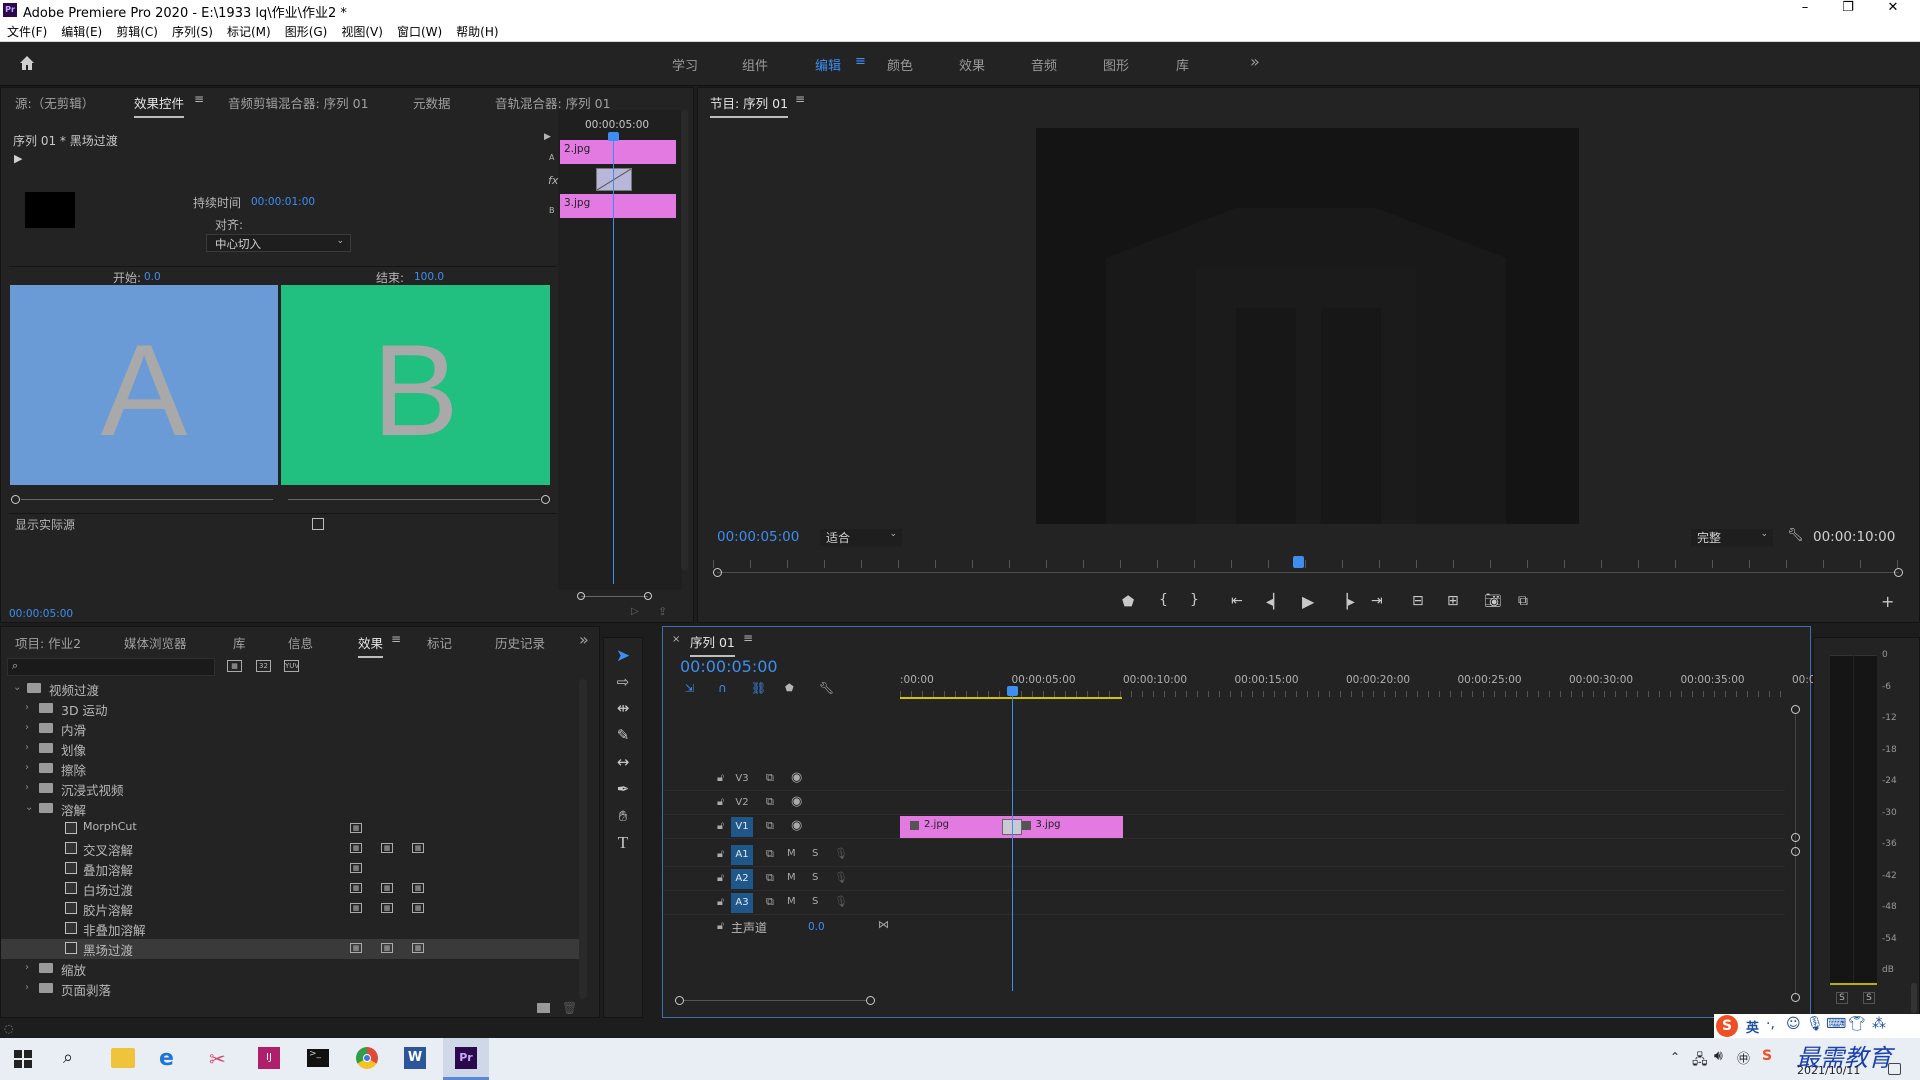 This screenshot has width=1920, height=1080. Describe the element at coordinates (689, 688) in the screenshot. I see `nest-toggle-icon: ⇲` at that location.